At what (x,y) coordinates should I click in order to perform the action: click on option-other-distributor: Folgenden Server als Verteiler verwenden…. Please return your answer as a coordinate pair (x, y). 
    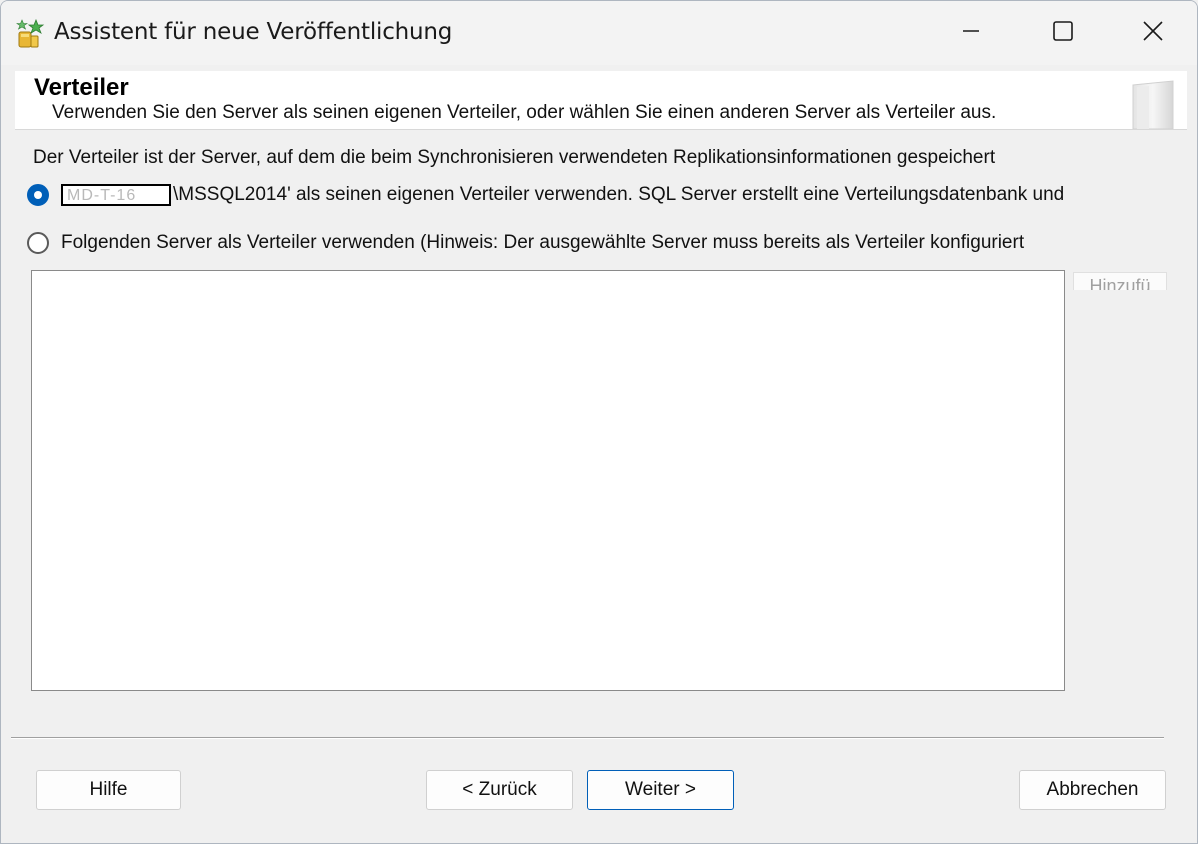
    Looking at the image, I should click on (525, 243).